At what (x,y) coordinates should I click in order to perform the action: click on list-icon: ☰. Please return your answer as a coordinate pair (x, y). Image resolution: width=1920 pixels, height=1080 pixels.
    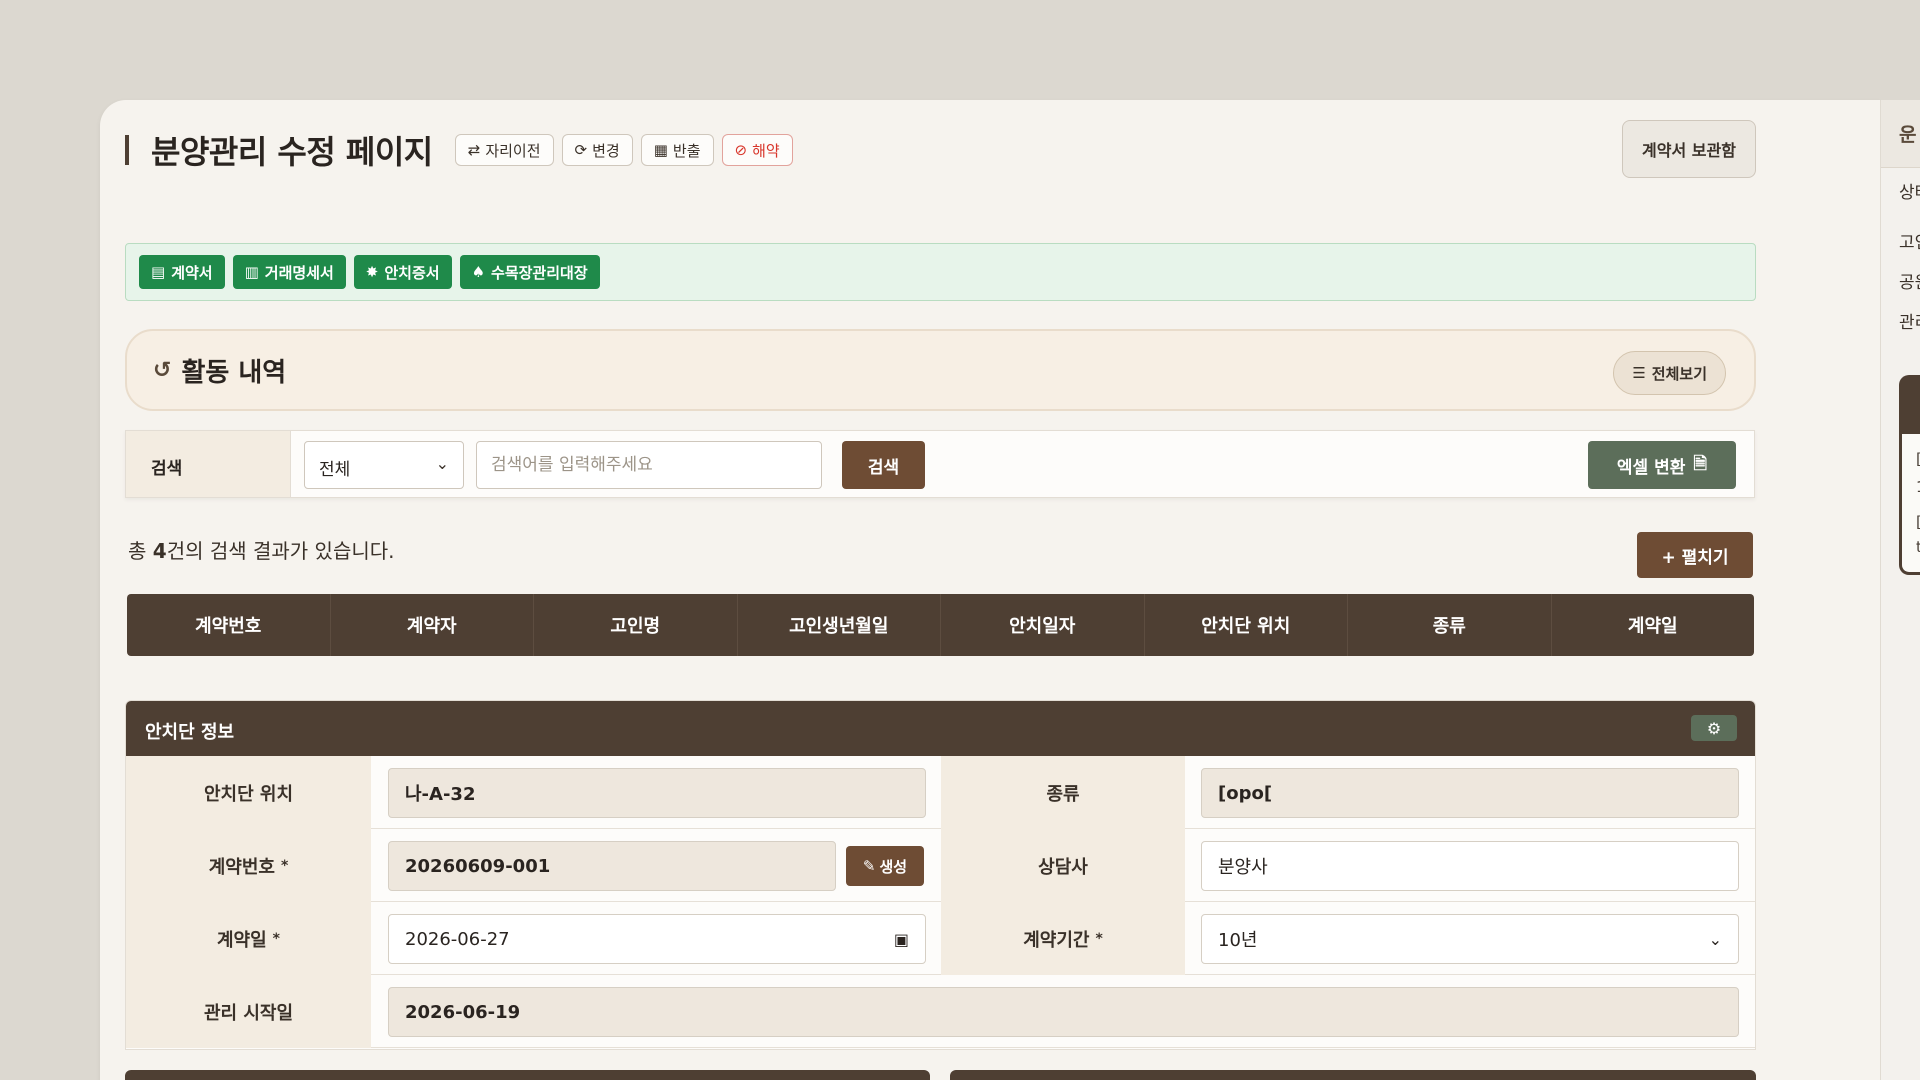
    Looking at the image, I should click on (1639, 373).